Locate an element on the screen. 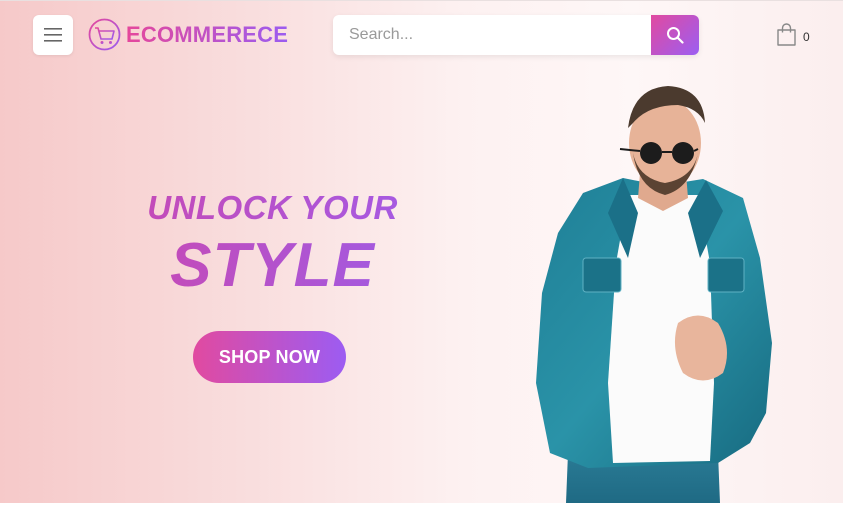 This screenshot has height=505, width=843. search-button is located at coordinates (675, 35).